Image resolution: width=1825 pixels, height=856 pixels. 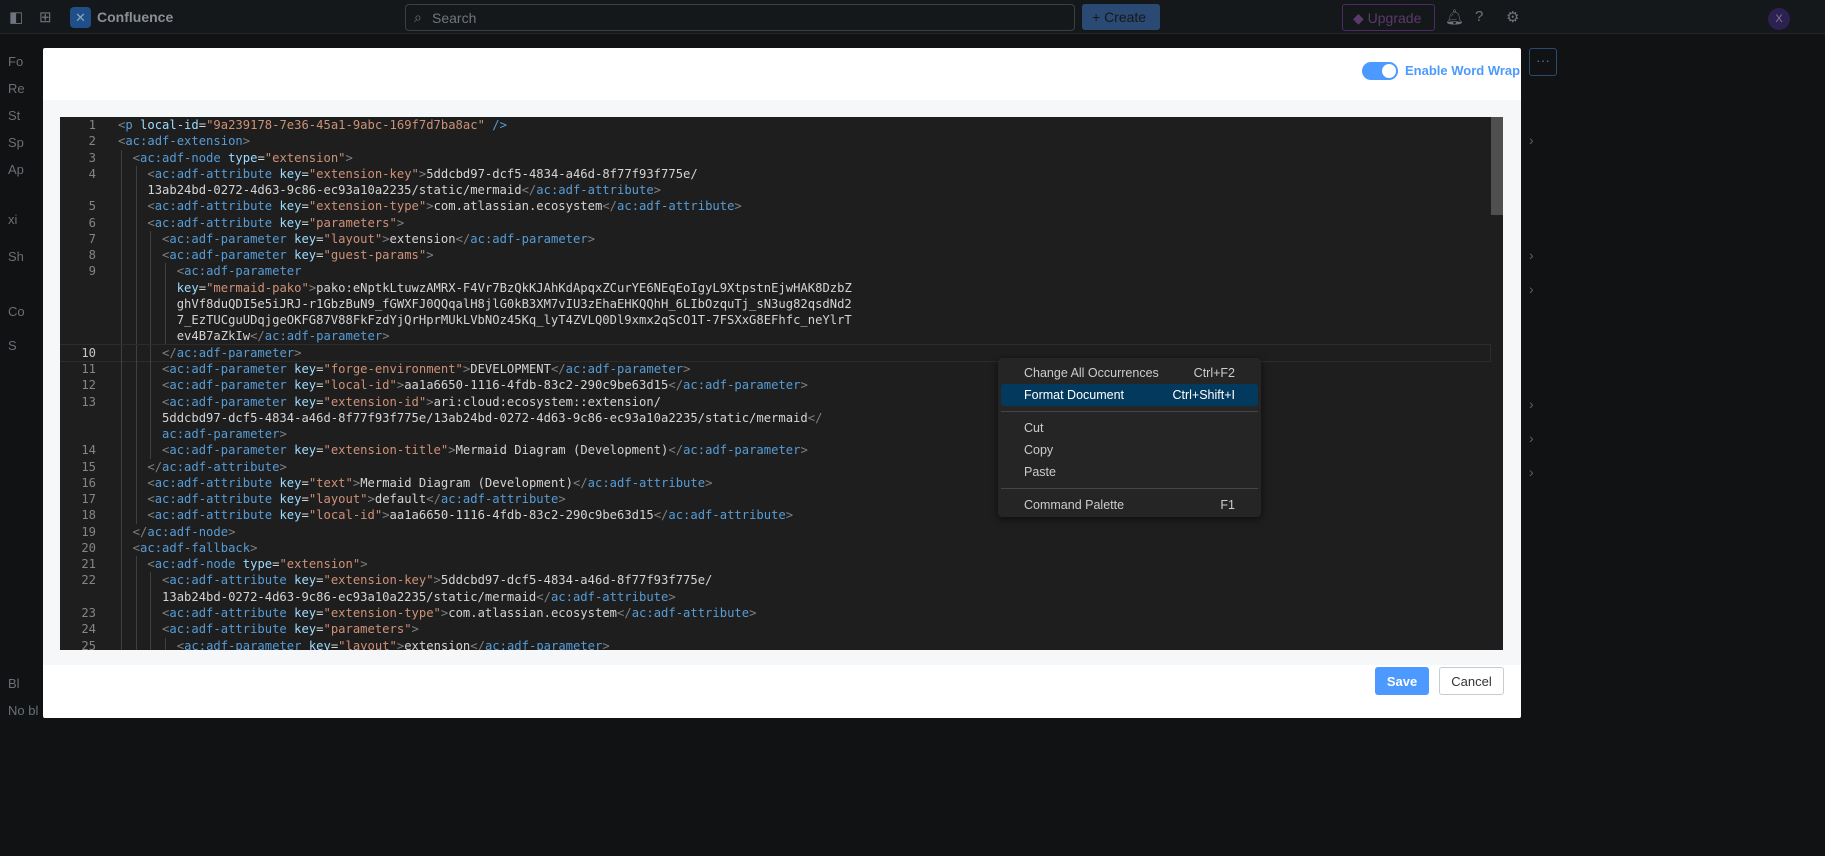 What do you see at coordinates (775, 564) in the screenshot?
I see `code-line: 21 <ac:adf-node type="extension">` at bounding box center [775, 564].